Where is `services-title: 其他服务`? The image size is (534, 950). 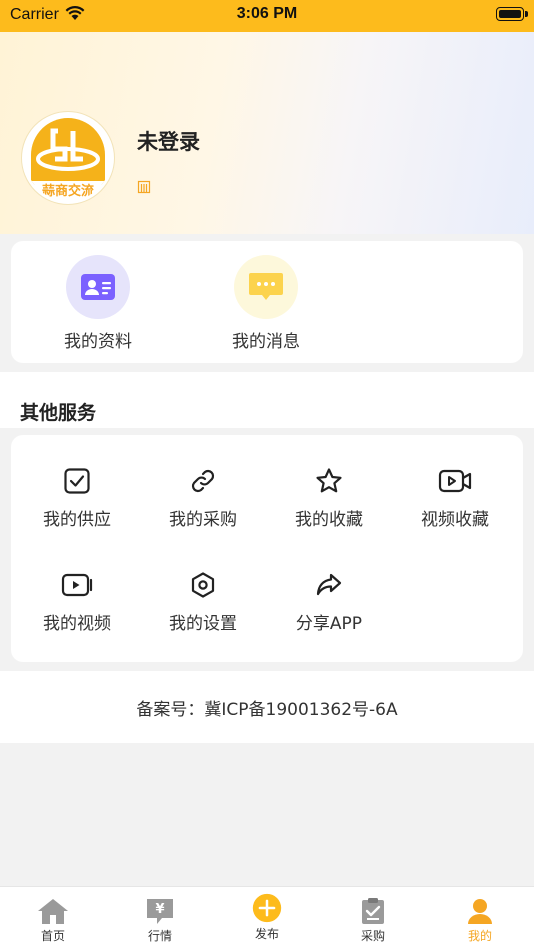
services-title: 其他服务 is located at coordinates (58, 413).